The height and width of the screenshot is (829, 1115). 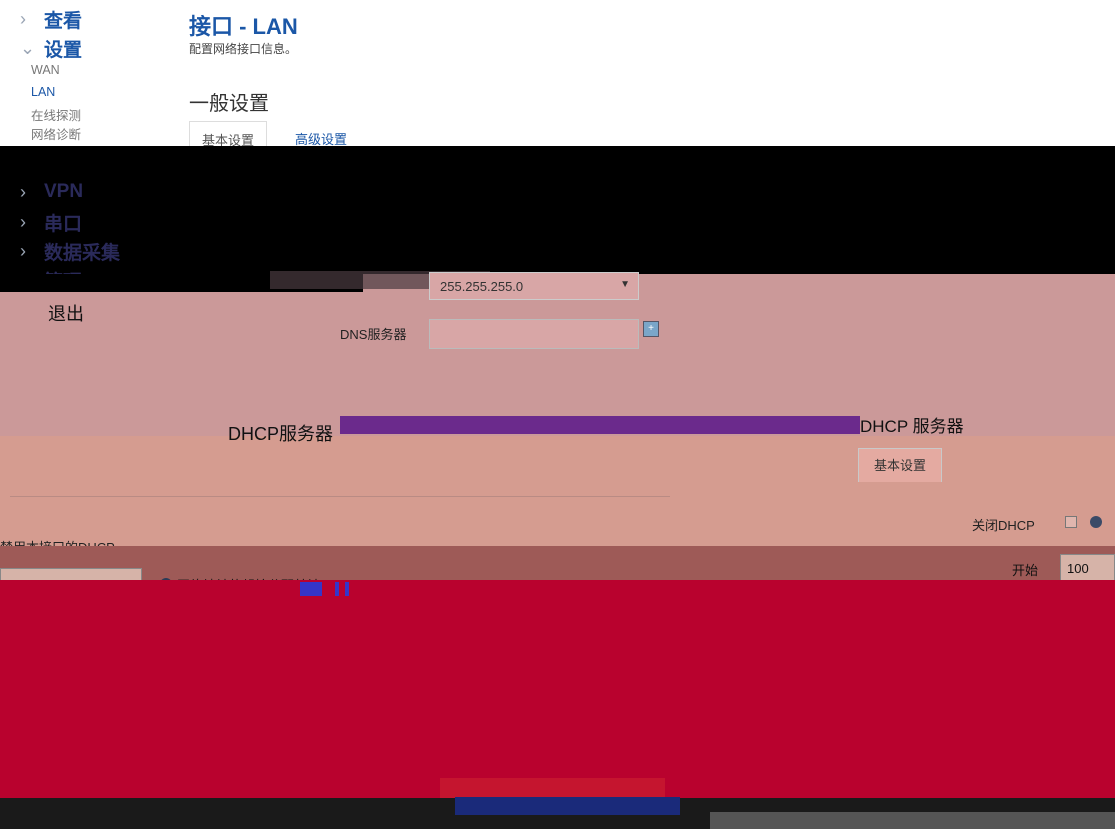 I want to click on sidebar-item-label: VPN, so click(x=64, y=191).